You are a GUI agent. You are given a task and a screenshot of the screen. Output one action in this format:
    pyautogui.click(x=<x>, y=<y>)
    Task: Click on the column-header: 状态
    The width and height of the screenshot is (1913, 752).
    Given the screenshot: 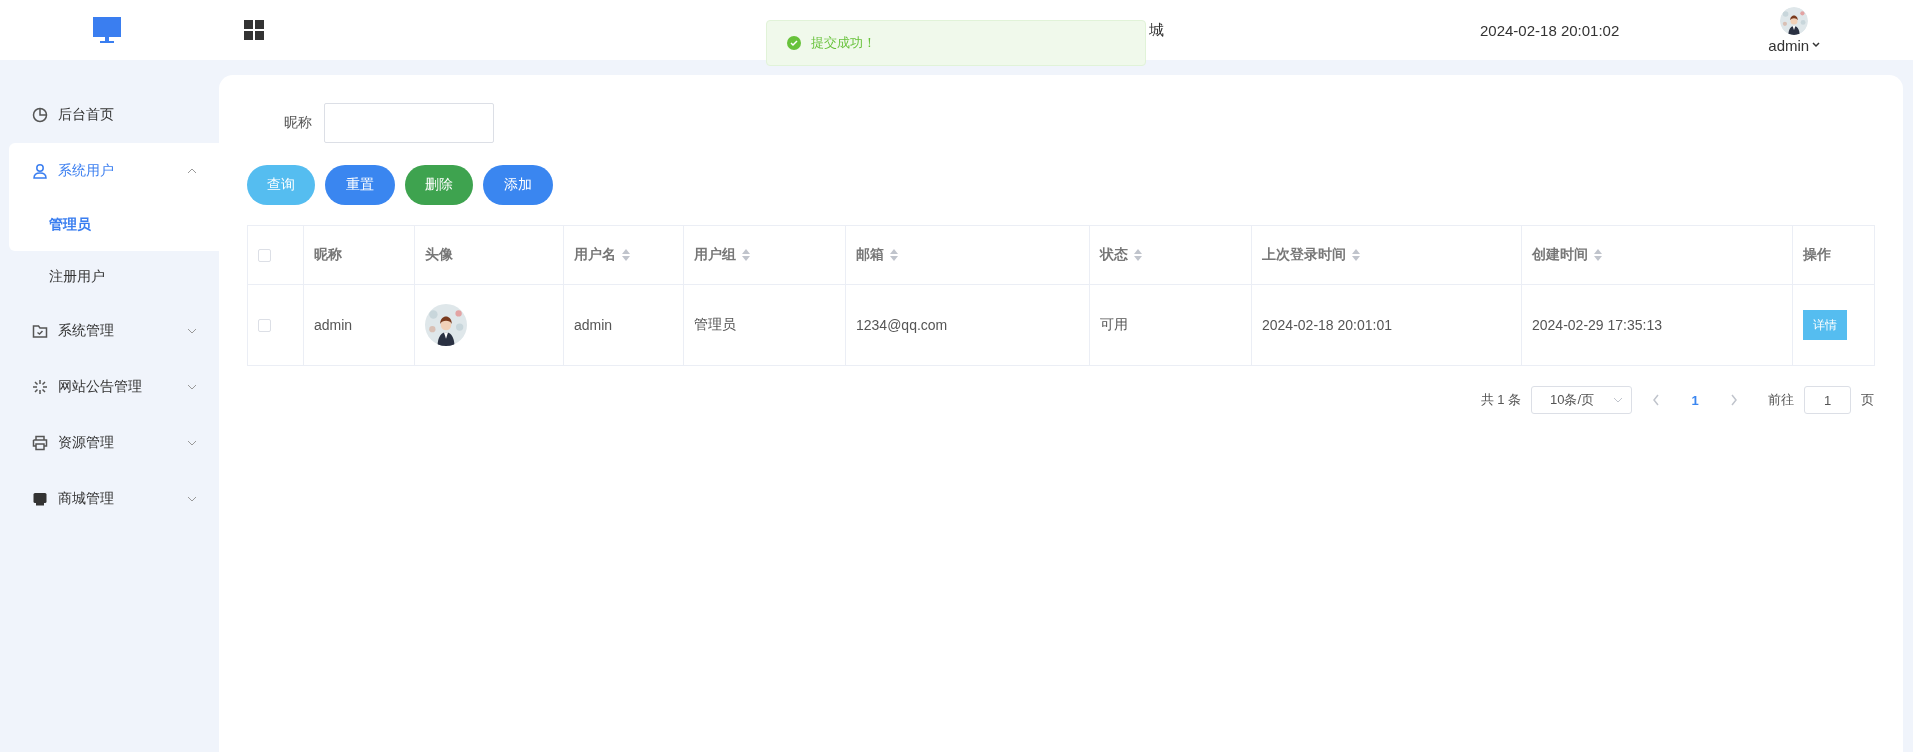 What is the action you would take?
    pyautogui.click(x=1114, y=255)
    